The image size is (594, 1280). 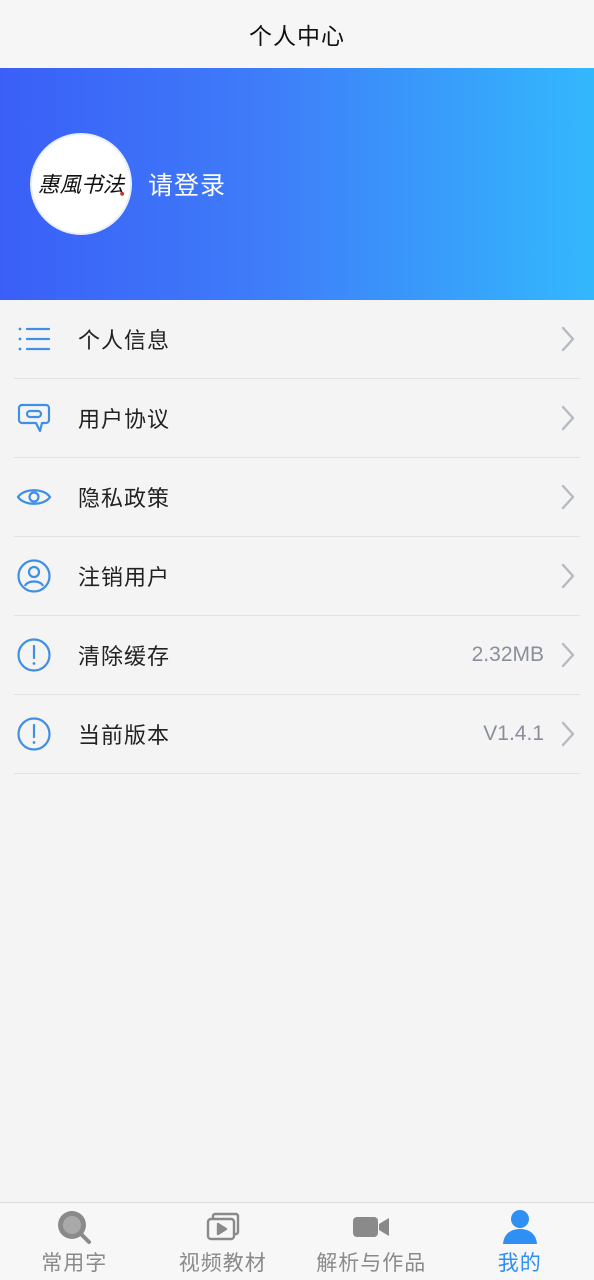 I want to click on version-value: V1.4.1, so click(x=513, y=733).